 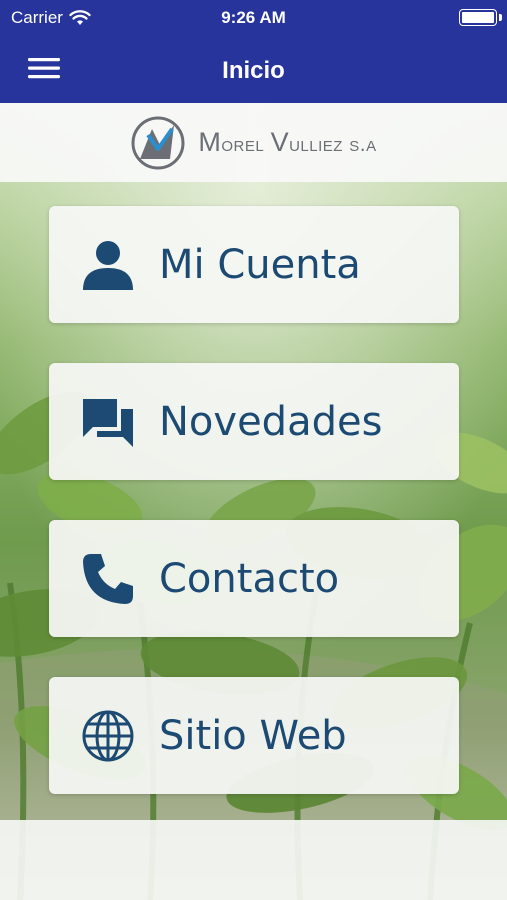 I want to click on menu-item-label: Novedades, so click(x=271, y=422).